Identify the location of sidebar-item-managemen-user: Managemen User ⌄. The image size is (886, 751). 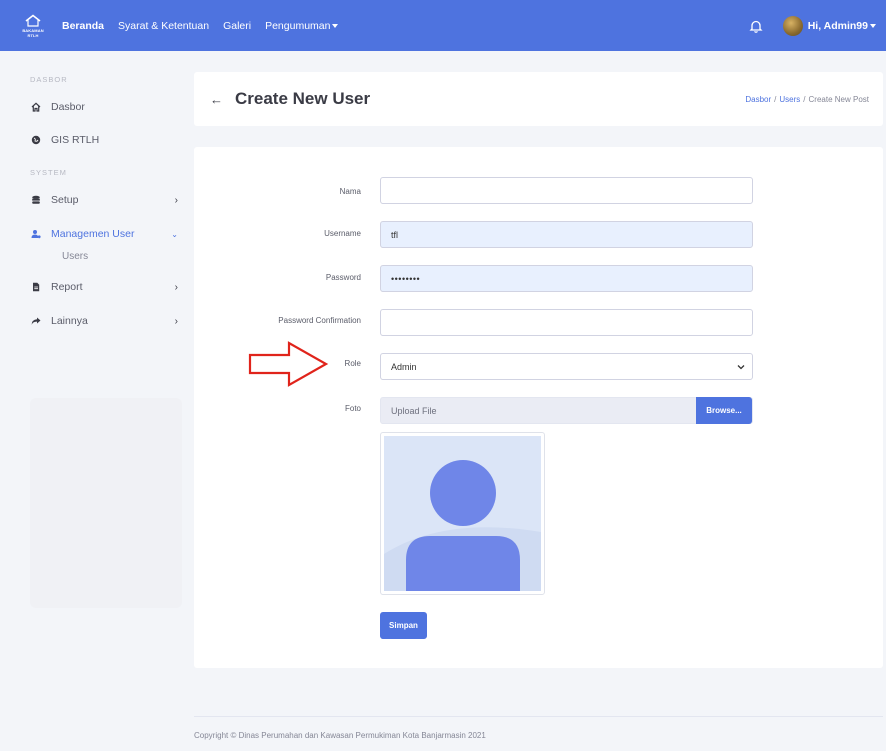
(106, 234).